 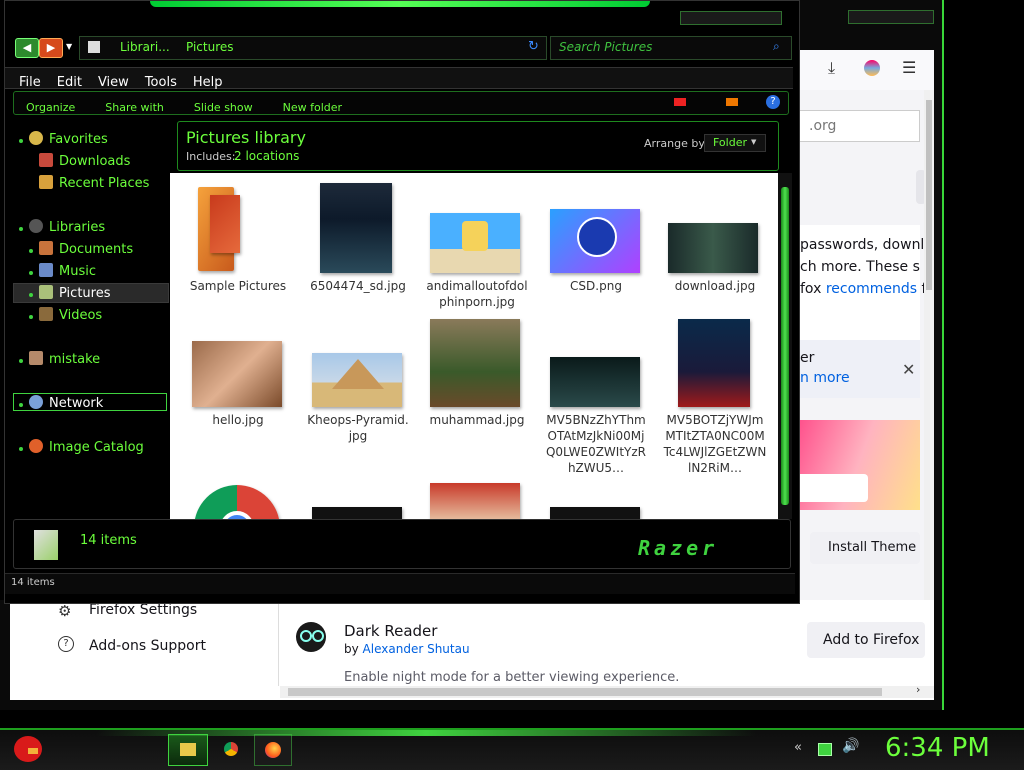 I want to click on nav-mistake: mistake, so click(x=64, y=359).